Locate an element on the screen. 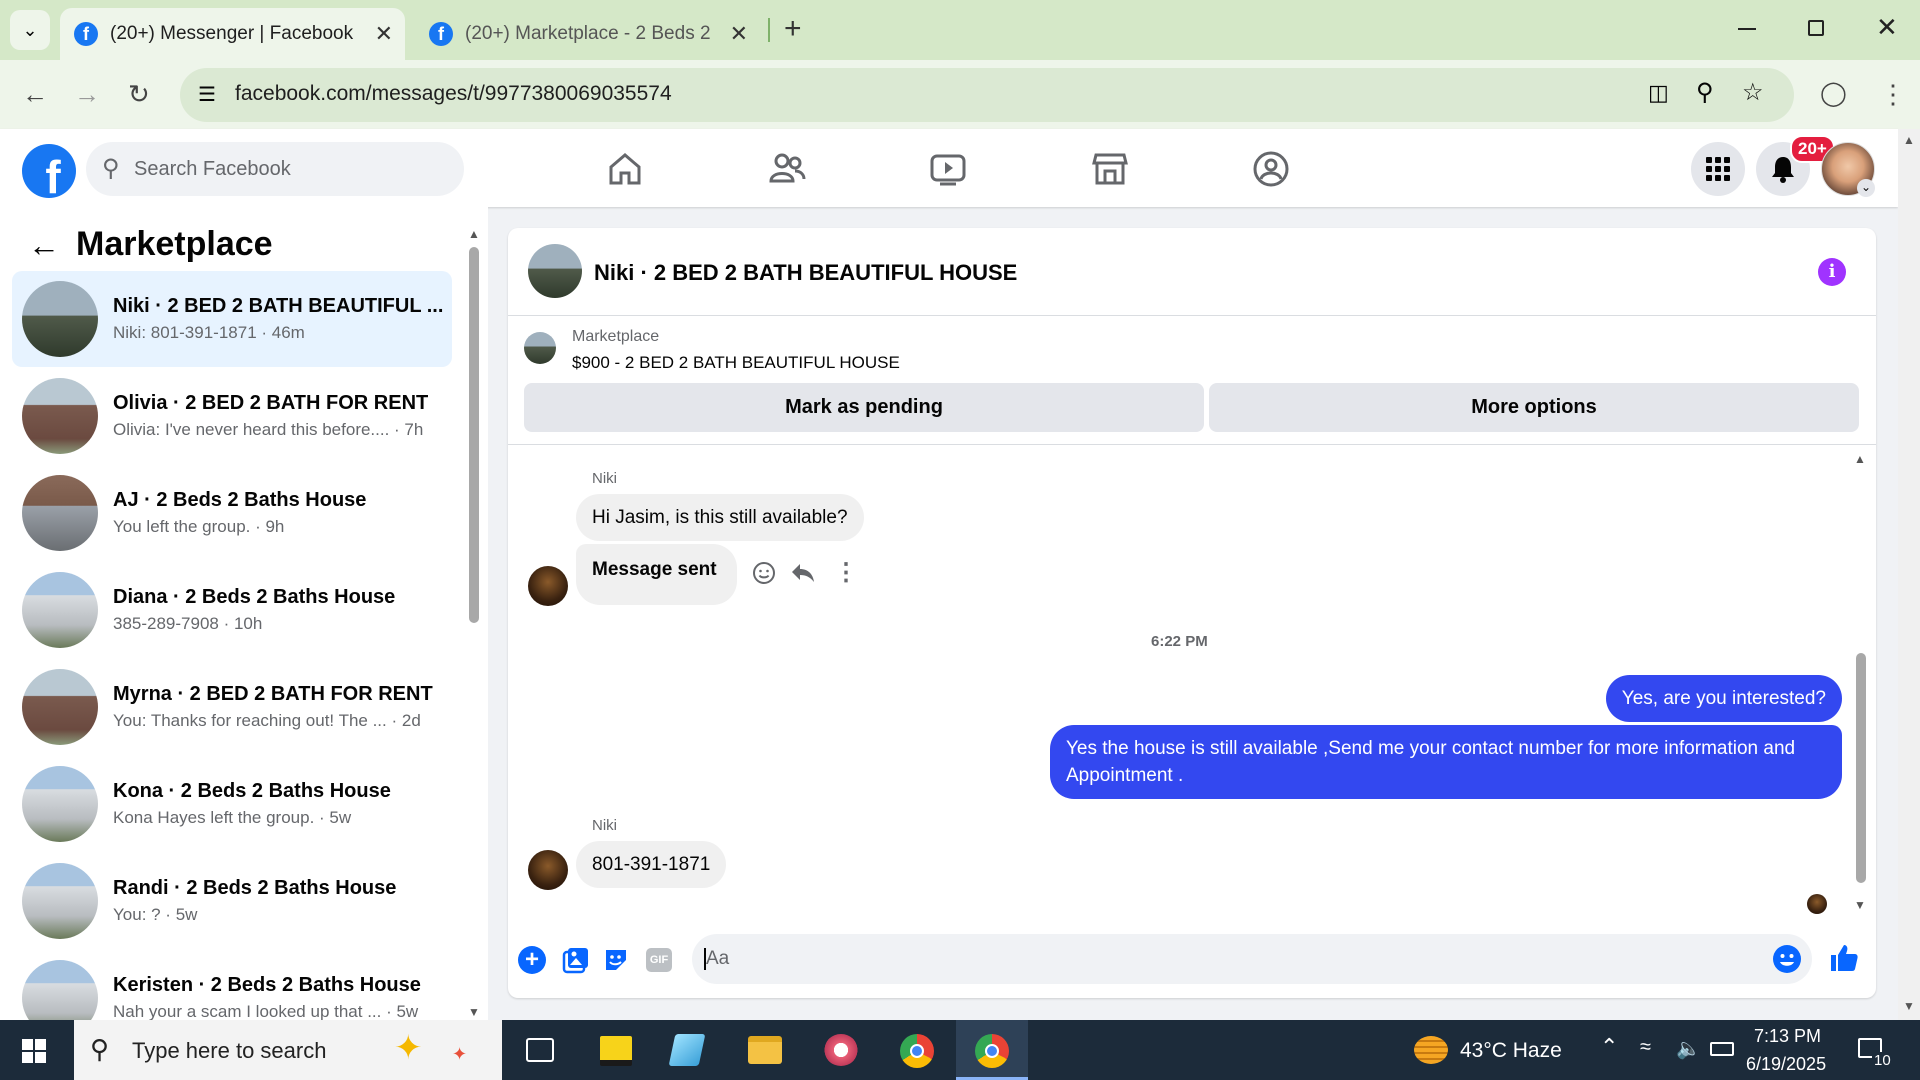 The image size is (1920, 1080). site-info-icon: ☰ is located at coordinates (207, 94).